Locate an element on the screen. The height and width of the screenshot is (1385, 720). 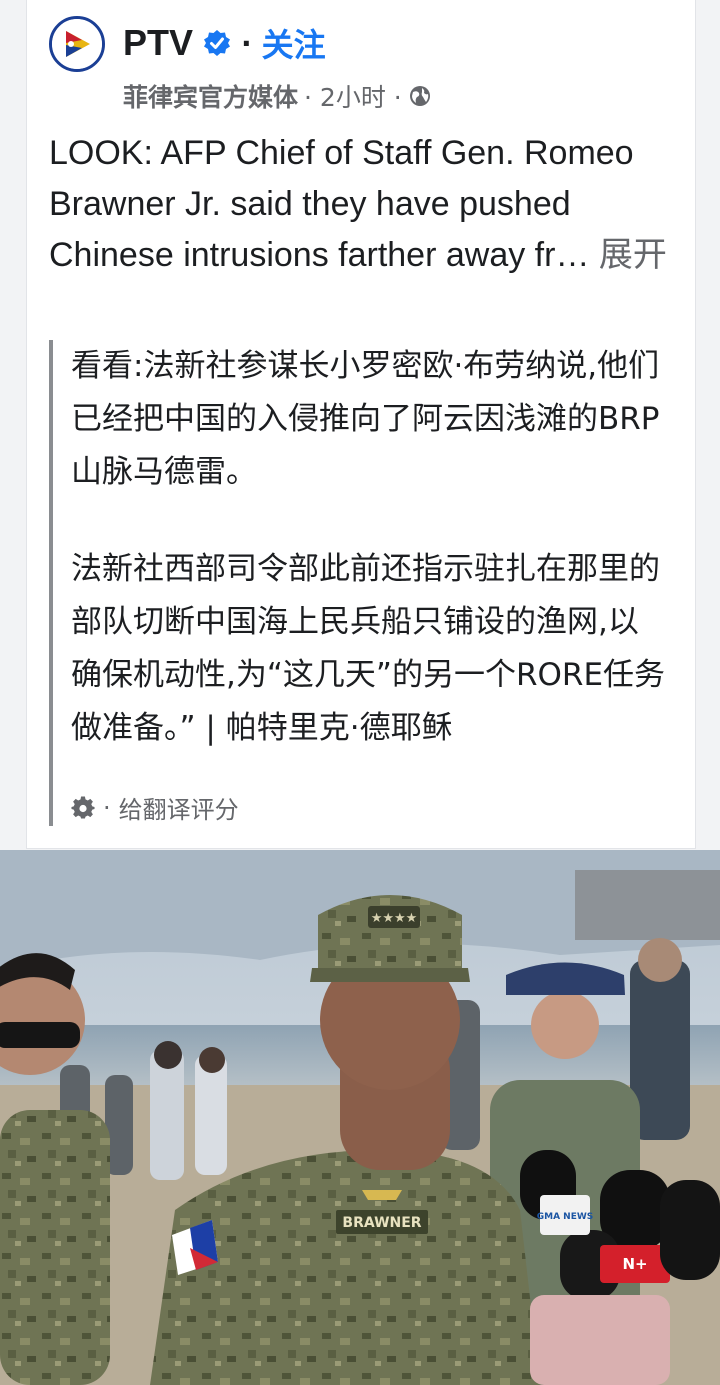
mic-label-right: N+ is located at coordinates (634, 1264).